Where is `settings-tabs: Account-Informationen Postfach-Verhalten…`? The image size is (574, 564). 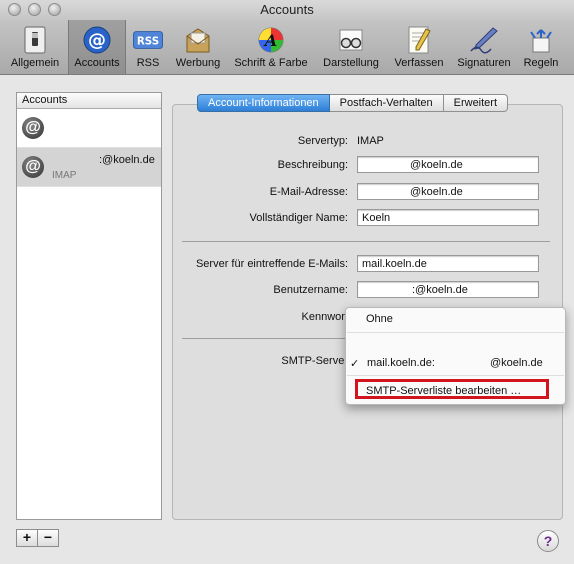
settings-tabs: Account-Informationen Postfach-Verhalten… is located at coordinates (353, 103).